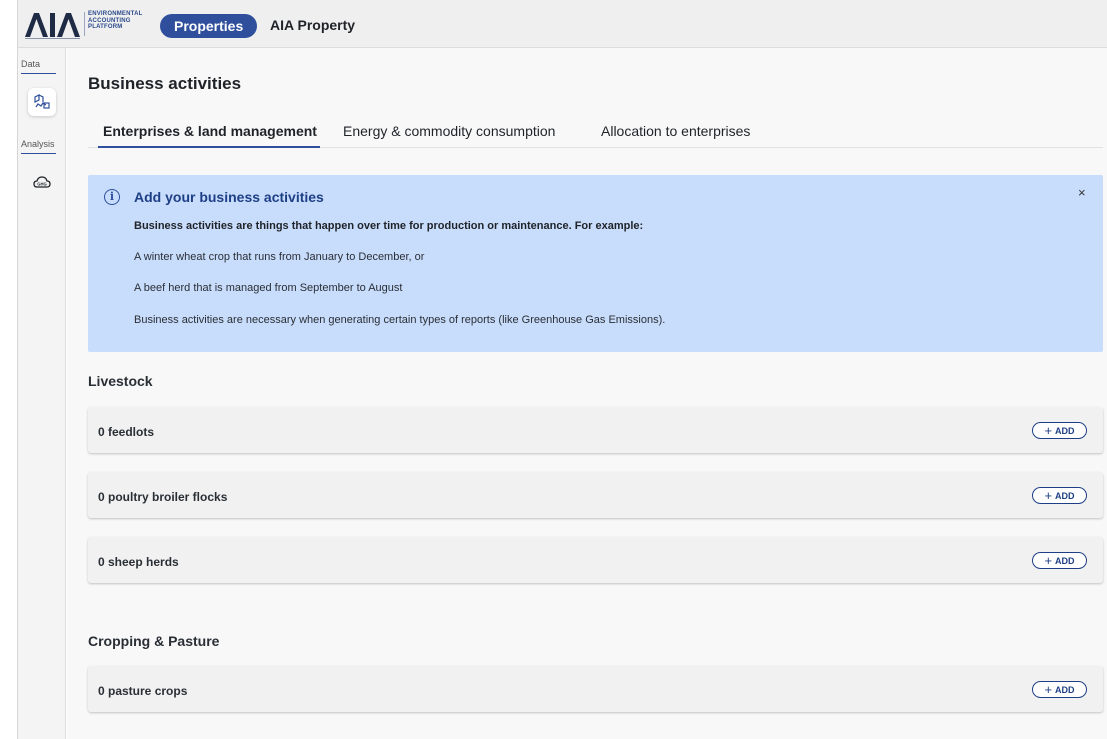 The image size is (1107, 739). What do you see at coordinates (312, 25) in the screenshot?
I see `property-name: AIA Property` at bounding box center [312, 25].